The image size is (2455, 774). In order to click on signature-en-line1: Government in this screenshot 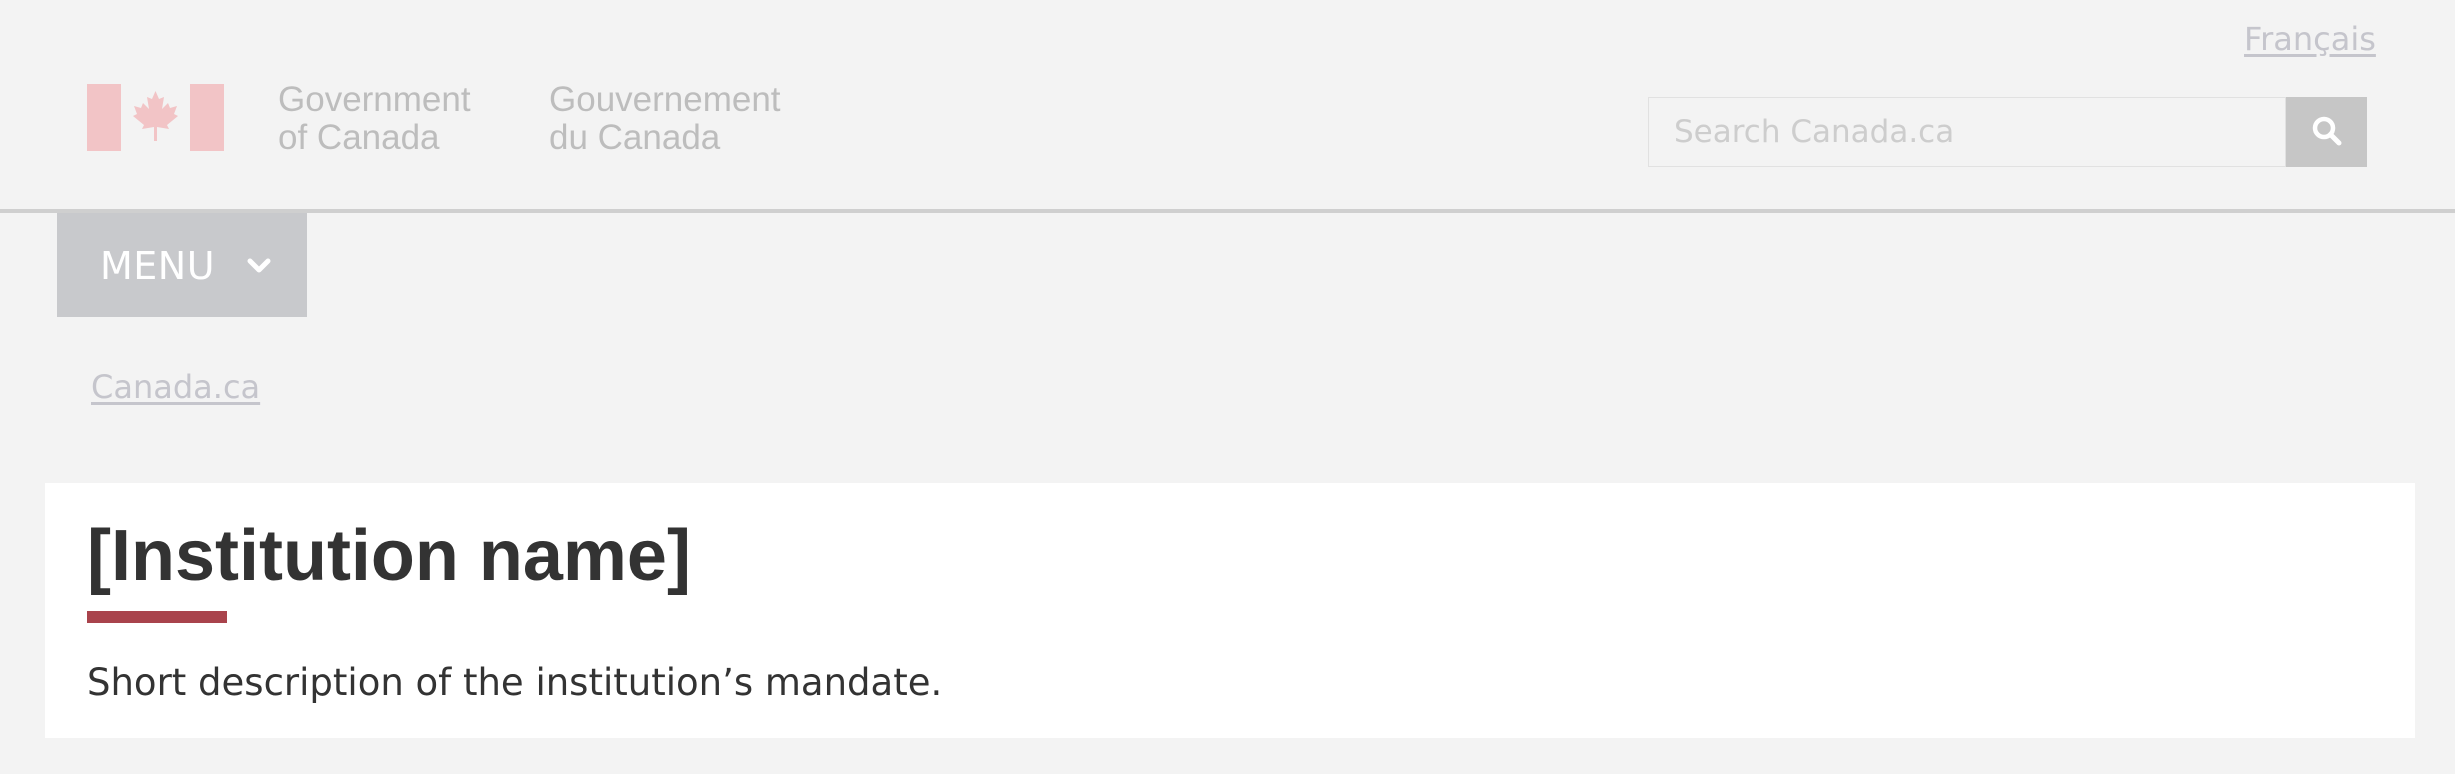, I will do `click(374, 99)`.